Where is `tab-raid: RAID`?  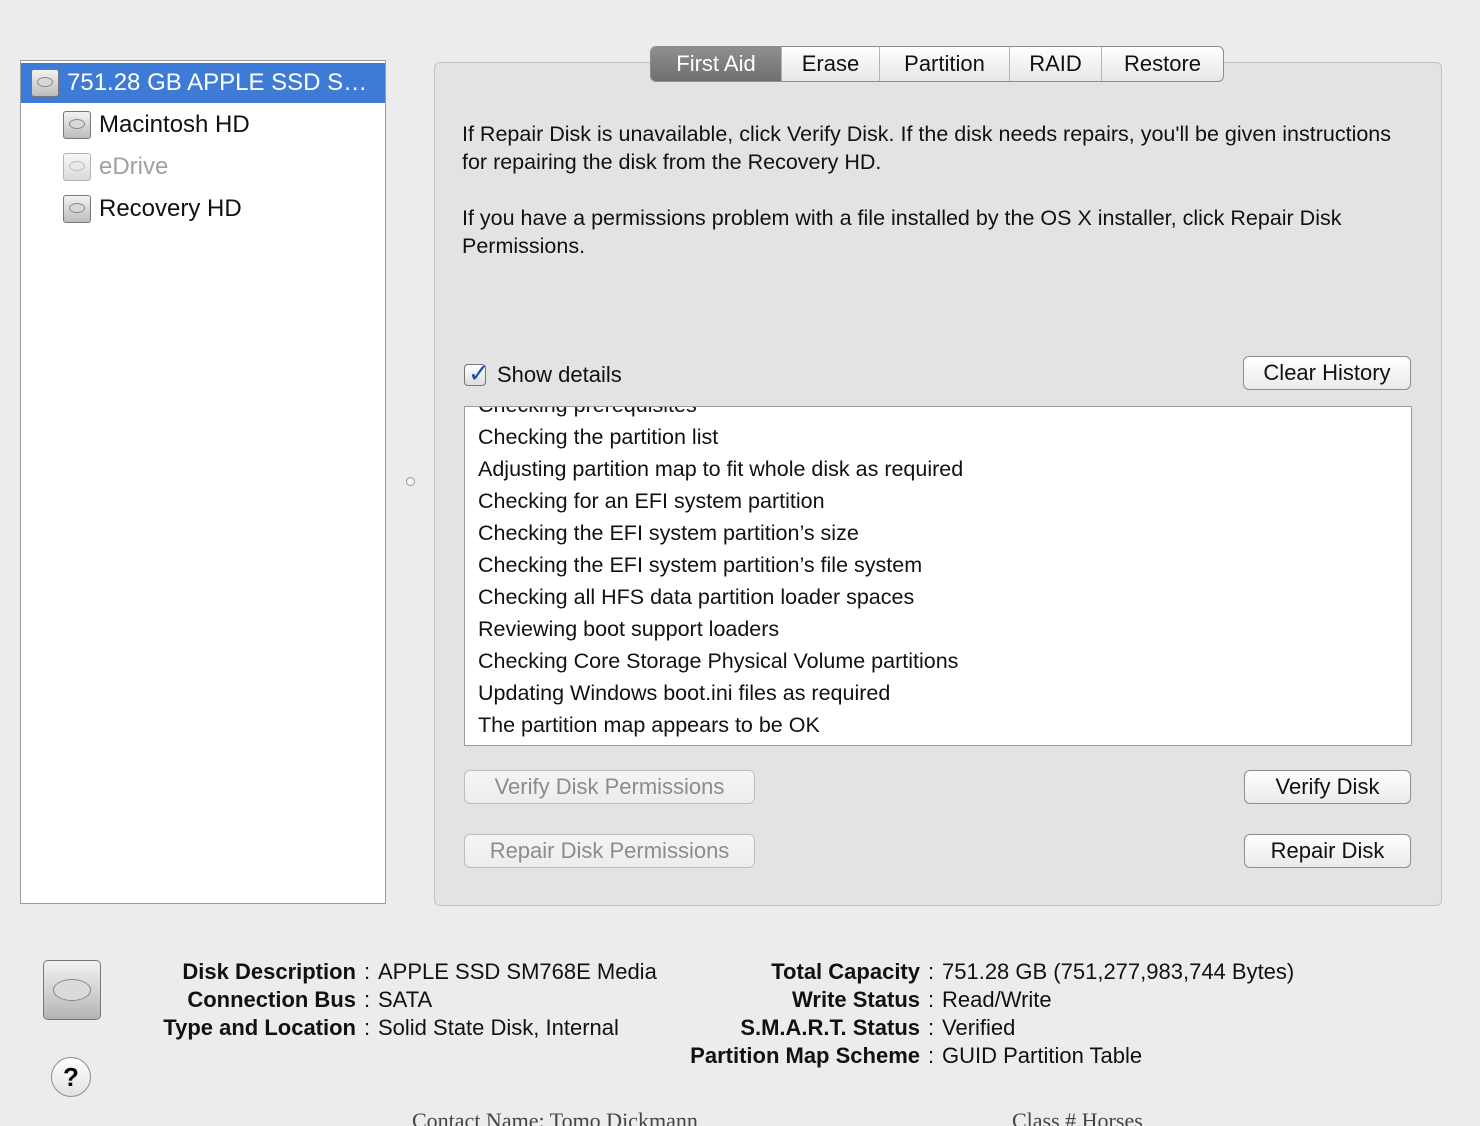 tab-raid: RAID is located at coordinates (1055, 64).